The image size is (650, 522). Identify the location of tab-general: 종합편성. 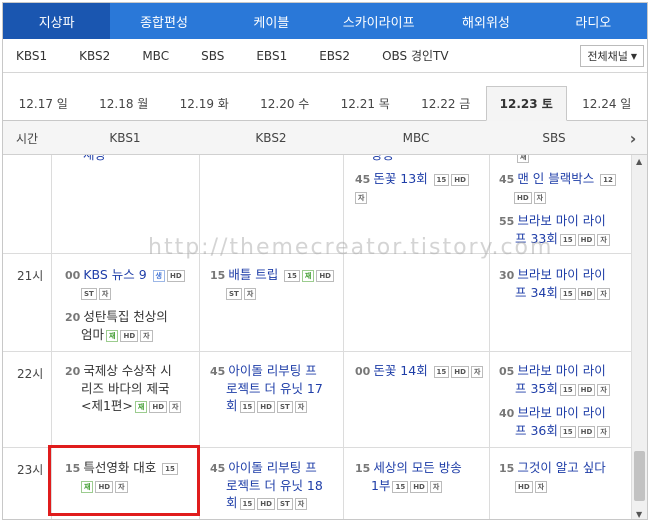
(163, 21).